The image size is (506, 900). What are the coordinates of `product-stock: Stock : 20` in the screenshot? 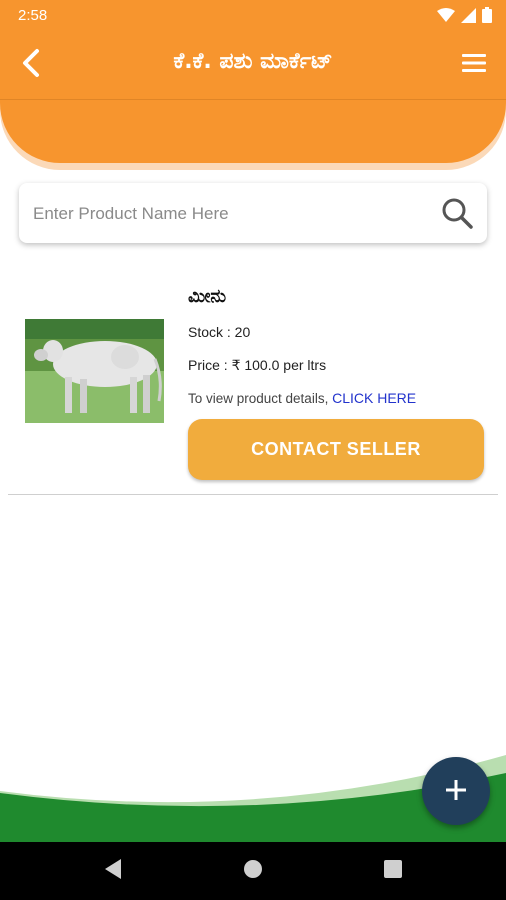 It's located at (219, 332).